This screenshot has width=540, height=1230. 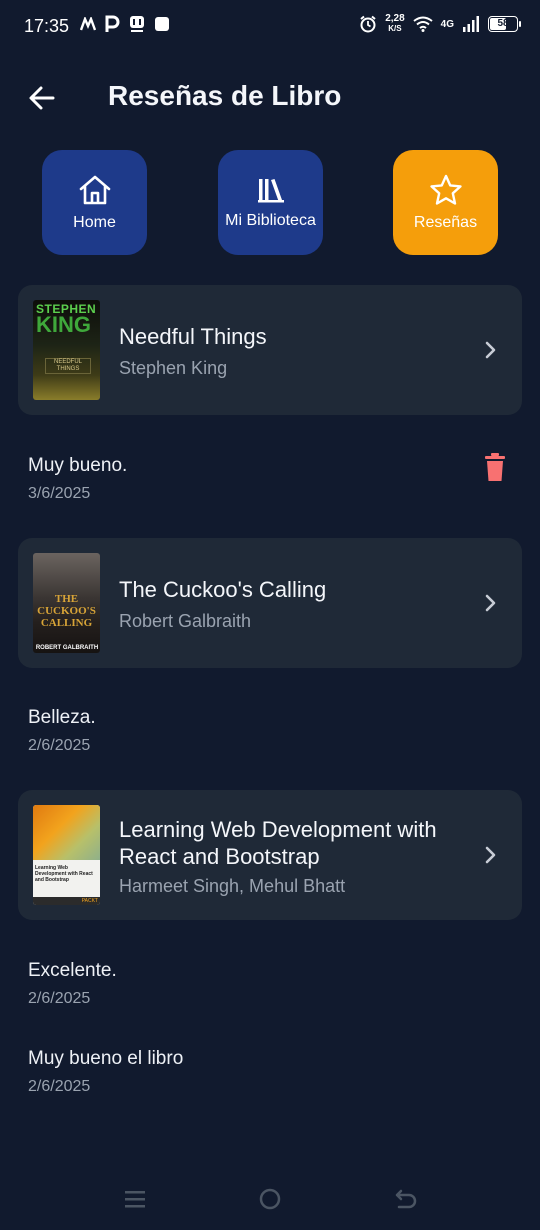 I want to click on notification-icons, so click(x=125, y=24).